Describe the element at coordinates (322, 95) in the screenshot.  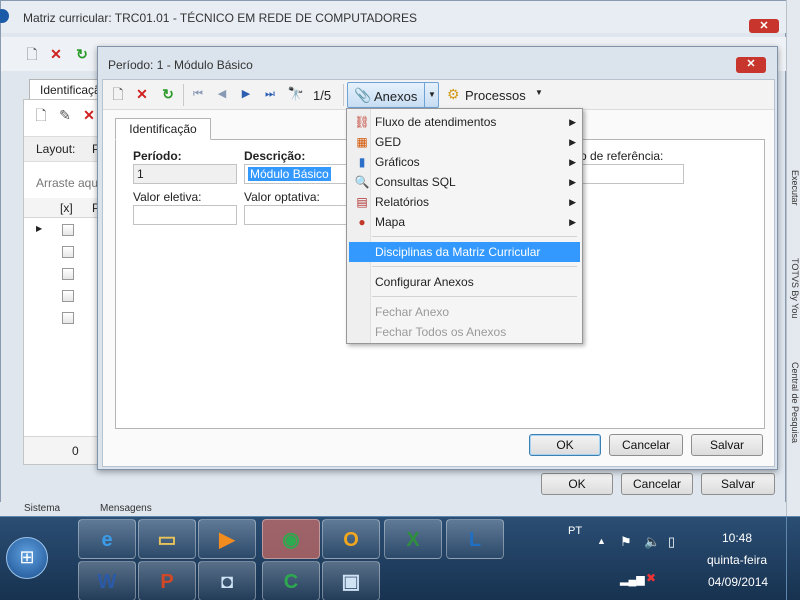
I see `record-counter: 1/5` at that location.